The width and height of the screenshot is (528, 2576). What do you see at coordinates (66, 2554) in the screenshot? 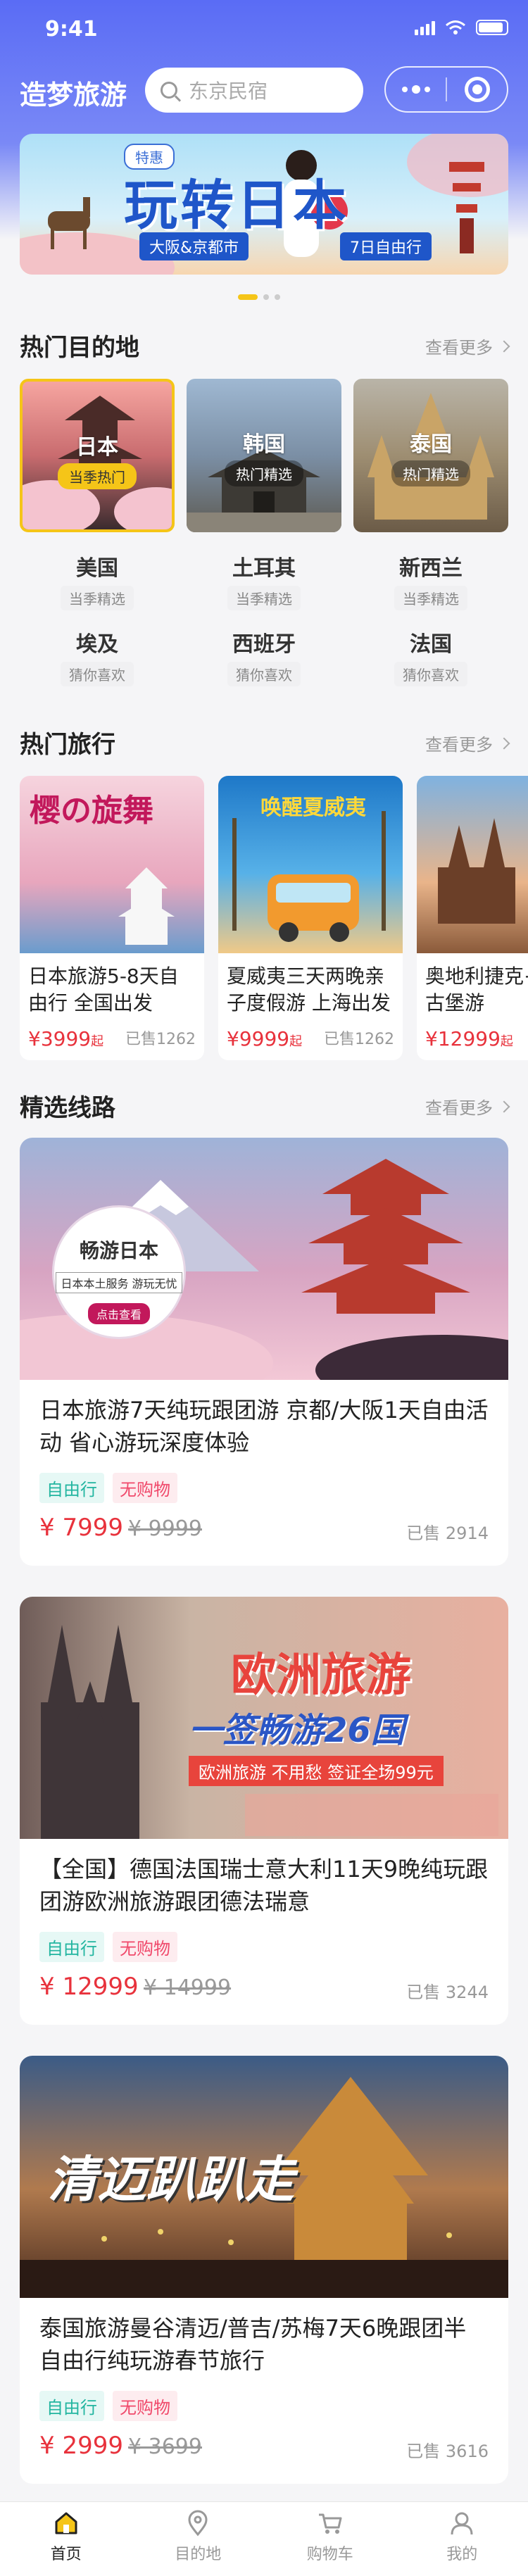
I see `tab-label: 首页` at bounding box center [66, 2554].